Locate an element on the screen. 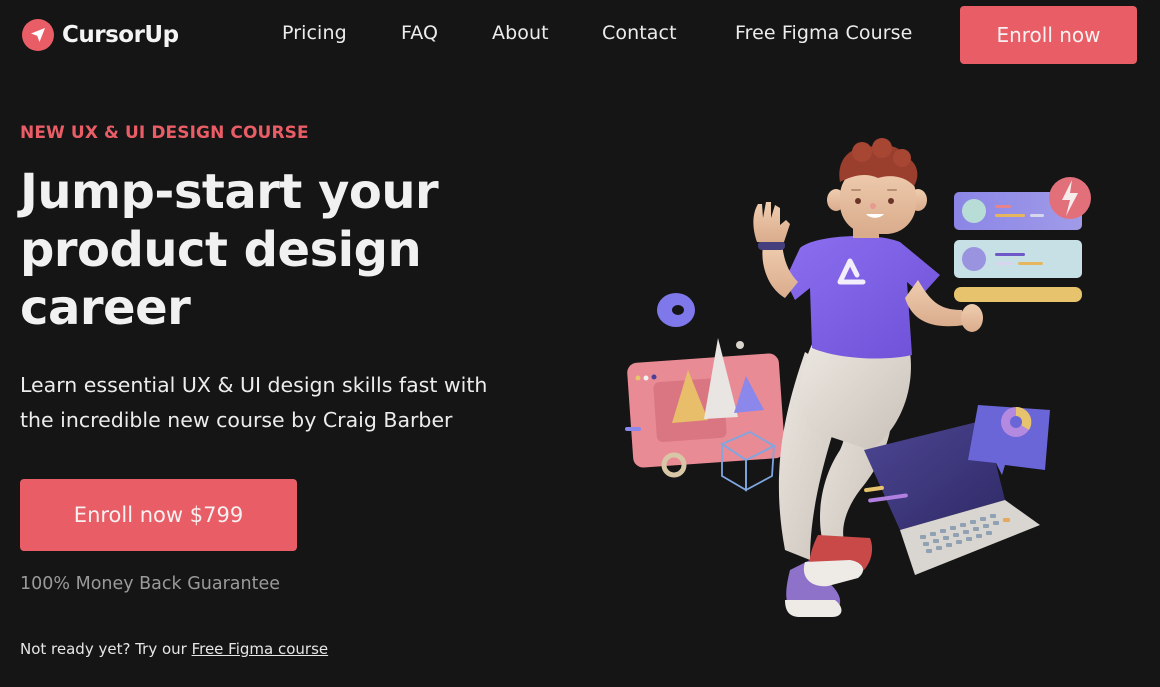  nav-link-pricing: Pricing is located at coordinates (314, 33).